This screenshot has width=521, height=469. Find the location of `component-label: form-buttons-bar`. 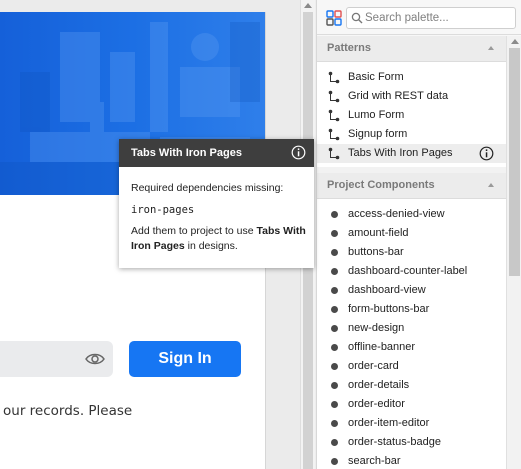

component-label: form-buttons-bar is located at coordinates (389, 309).